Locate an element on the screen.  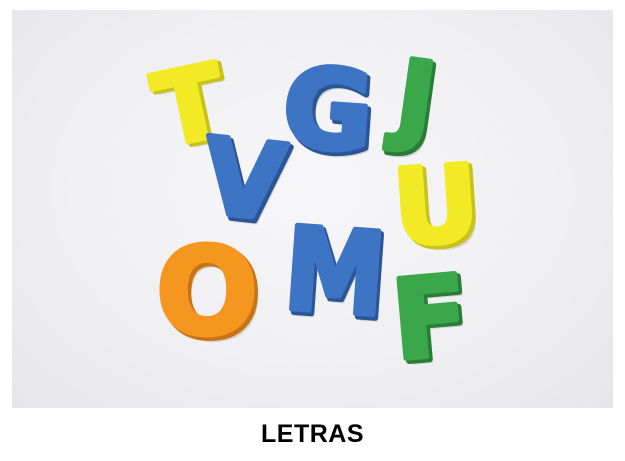
foam-letter-o: OOO is located at coordinates (208, 295).